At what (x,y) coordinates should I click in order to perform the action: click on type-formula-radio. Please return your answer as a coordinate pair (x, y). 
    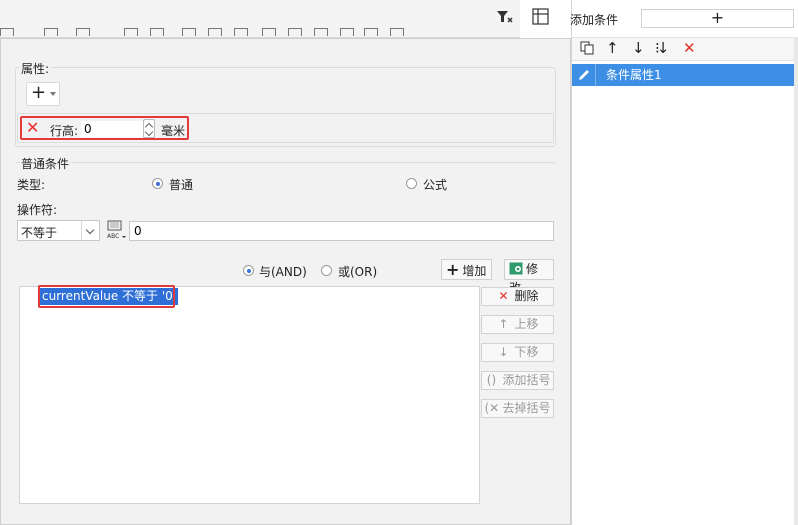
    Looking at the image, I should click on (411, 183).